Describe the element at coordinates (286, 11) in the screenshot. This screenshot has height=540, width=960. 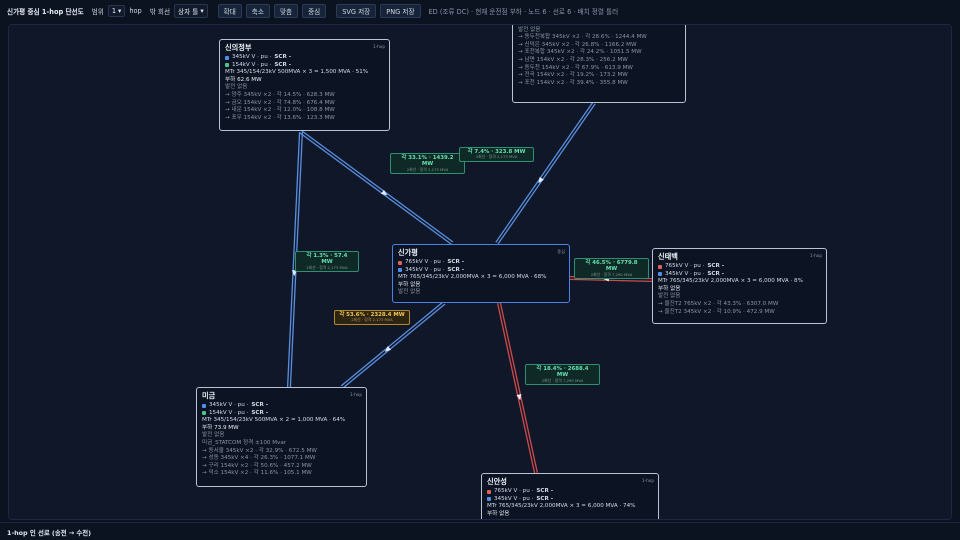
I see `fit-button: 맞춤` at that location.